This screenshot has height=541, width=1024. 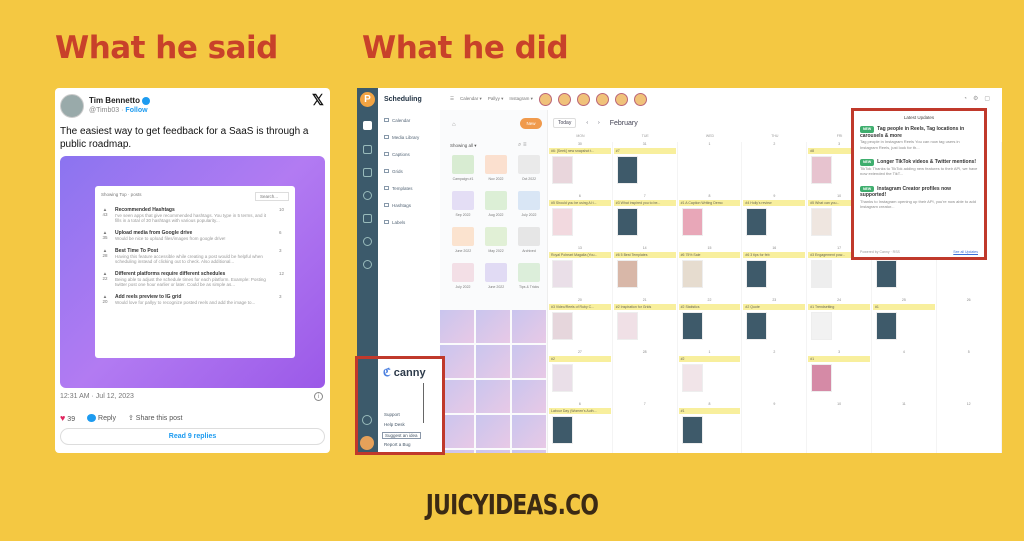 I want to click on sidebar-item-templates: Templates, so click(x=398, y=188).